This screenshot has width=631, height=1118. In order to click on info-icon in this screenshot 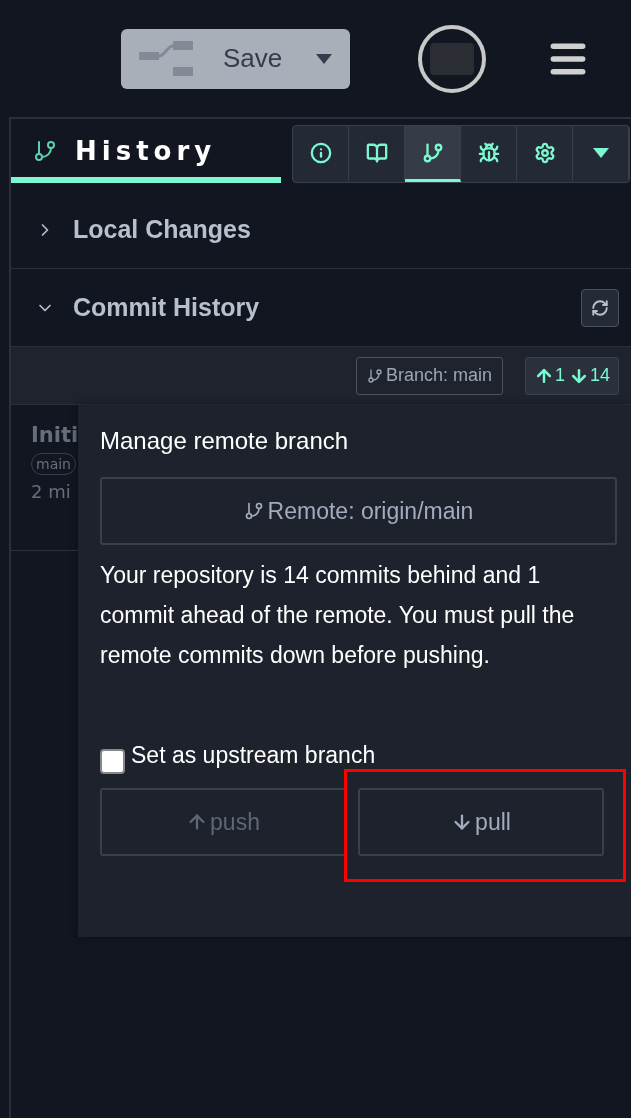, I will do `click(320, 152)`.